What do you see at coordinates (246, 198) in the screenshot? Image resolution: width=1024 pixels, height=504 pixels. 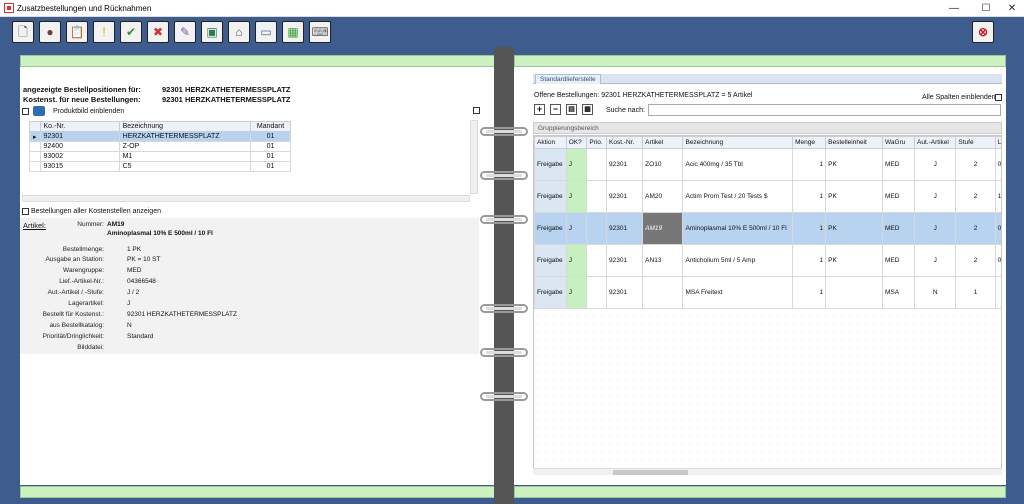 I see `cost-center-horizontal-scrollbar` at bounding box center [246, 198].